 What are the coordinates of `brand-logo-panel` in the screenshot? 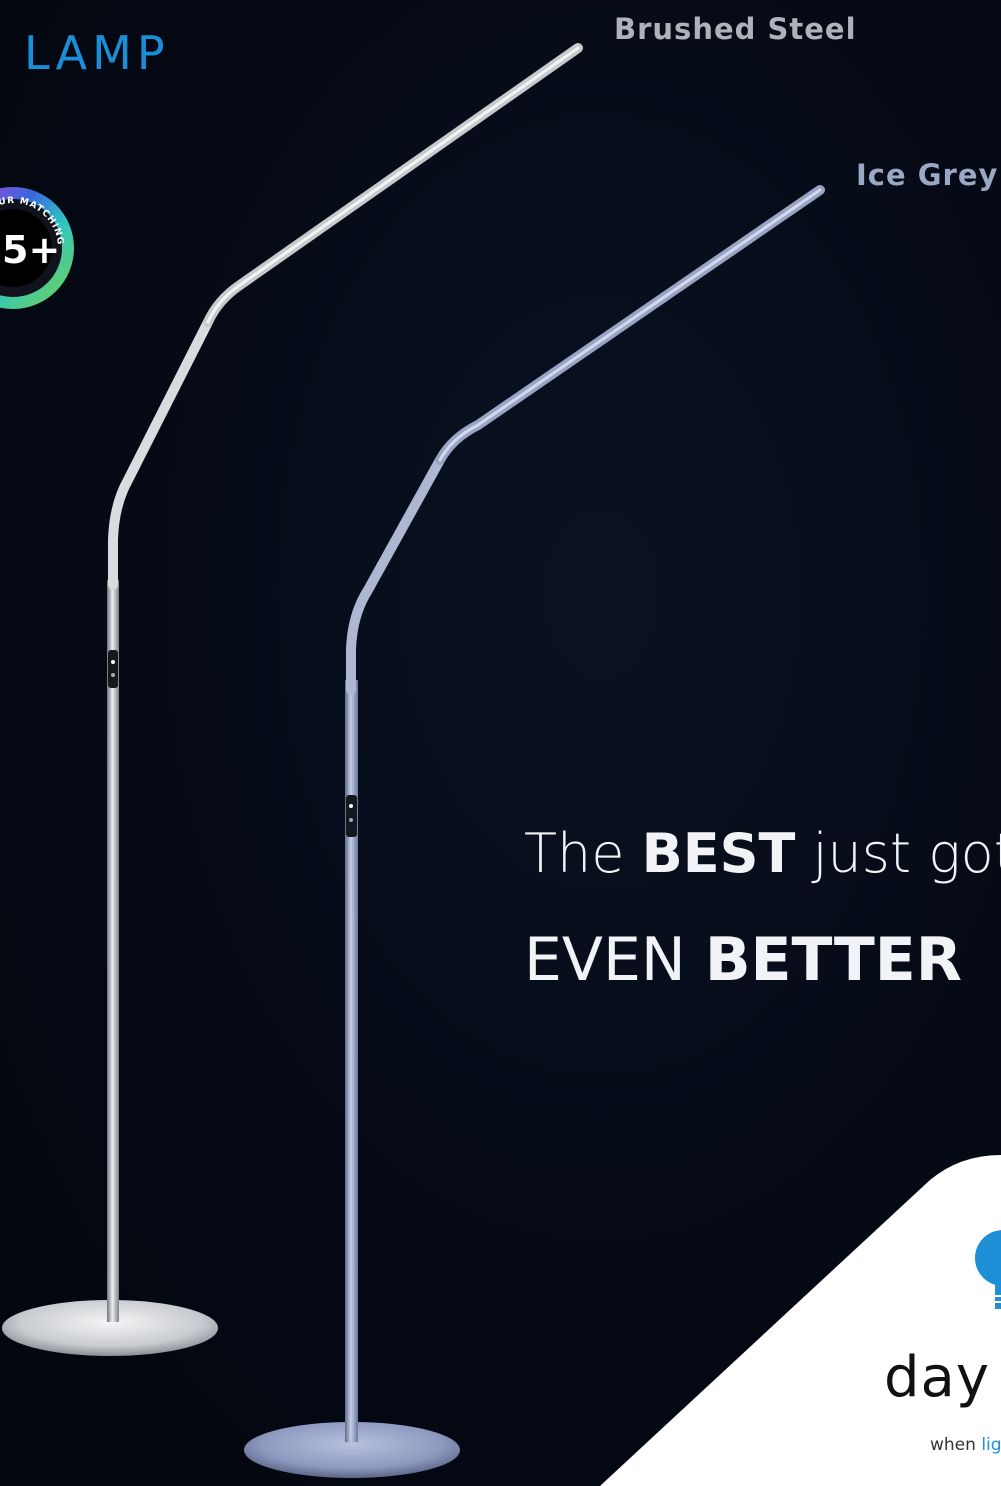 It's located at (800, 1320).